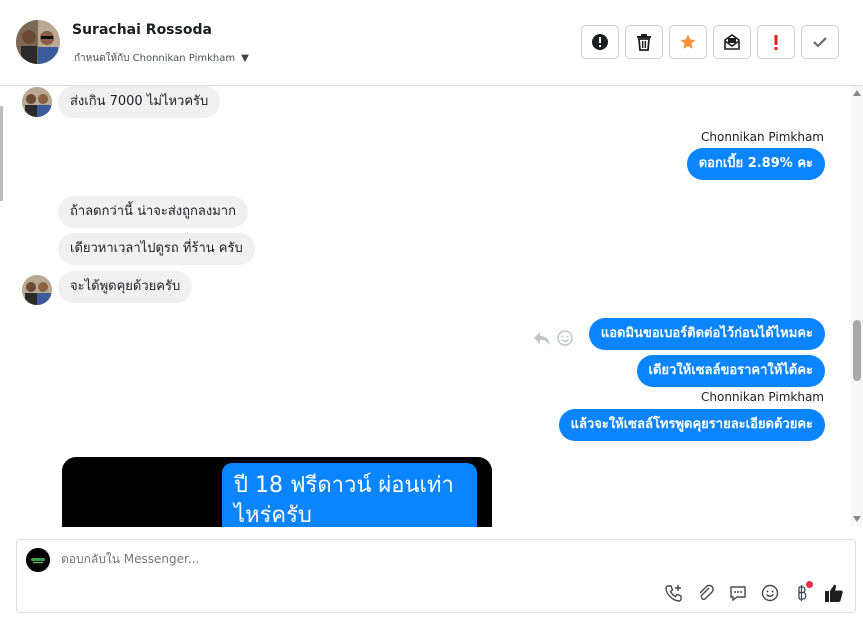 The height and width of the screenshot is (622, 863). Describe the element at coordinates (857, 350) in the screenshot. I see `scrollbar-thumb` at that location.